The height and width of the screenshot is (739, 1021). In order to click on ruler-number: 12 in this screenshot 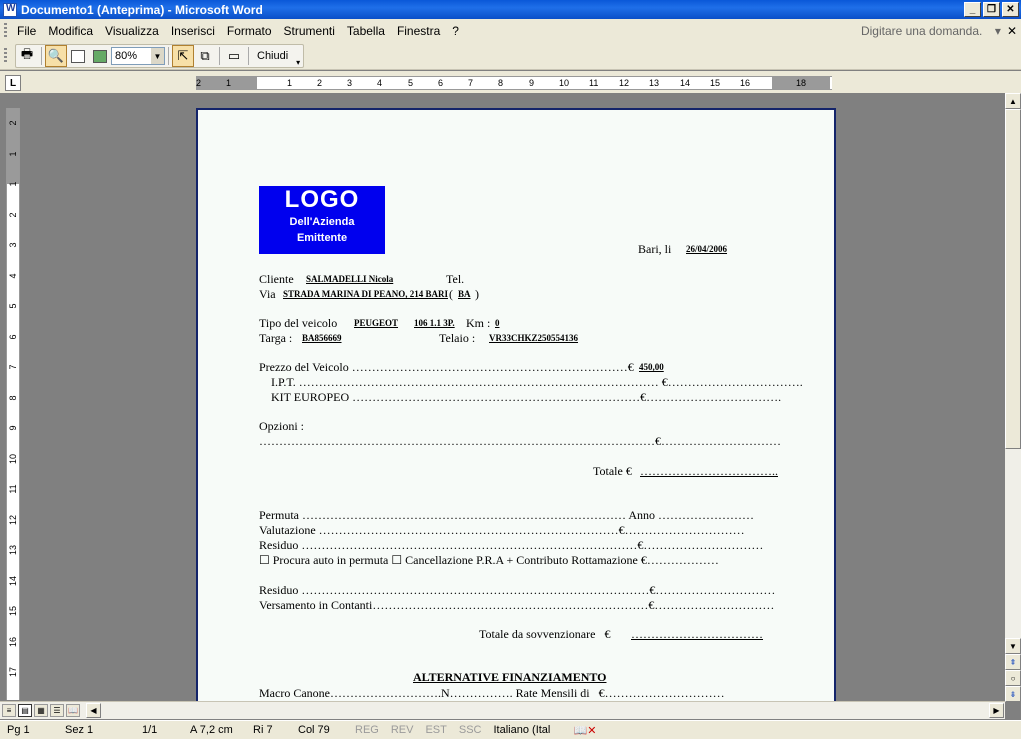, I will do `click(624, 83)`.